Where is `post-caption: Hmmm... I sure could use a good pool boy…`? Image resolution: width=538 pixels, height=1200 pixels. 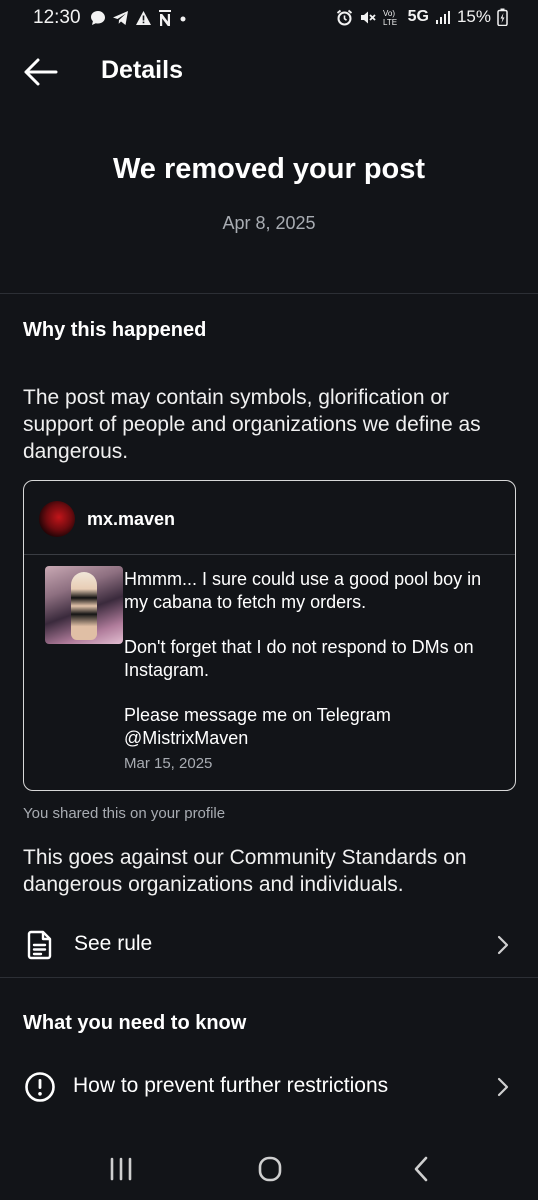
post-caption: Hmmm... I sure could use a good pool boy… is located at coordinates (314, 659).